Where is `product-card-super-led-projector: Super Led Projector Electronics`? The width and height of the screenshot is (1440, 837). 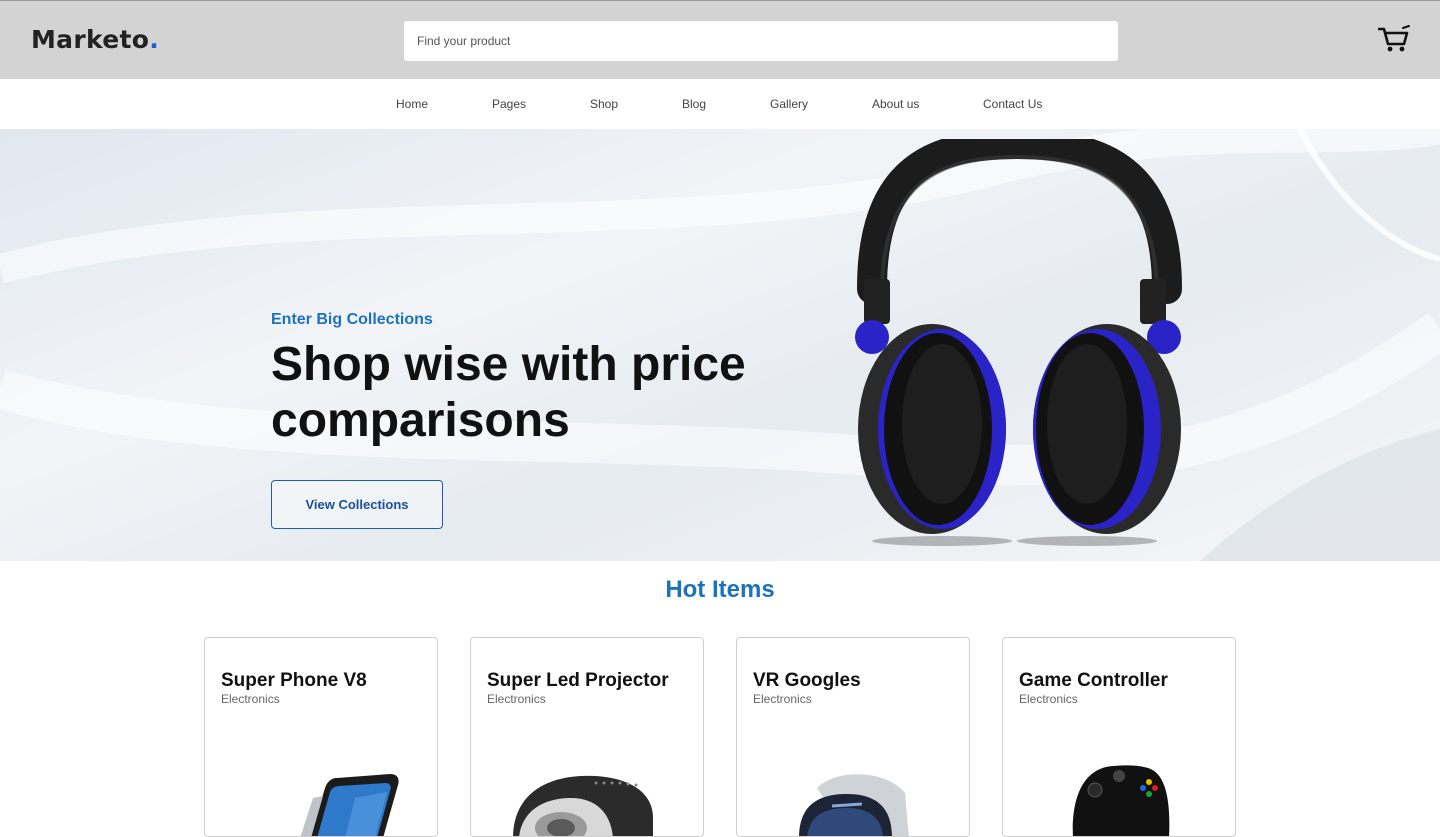 product-card-super-led-projector: Super Led Projector Electronics is located at coordinates (587, 737).